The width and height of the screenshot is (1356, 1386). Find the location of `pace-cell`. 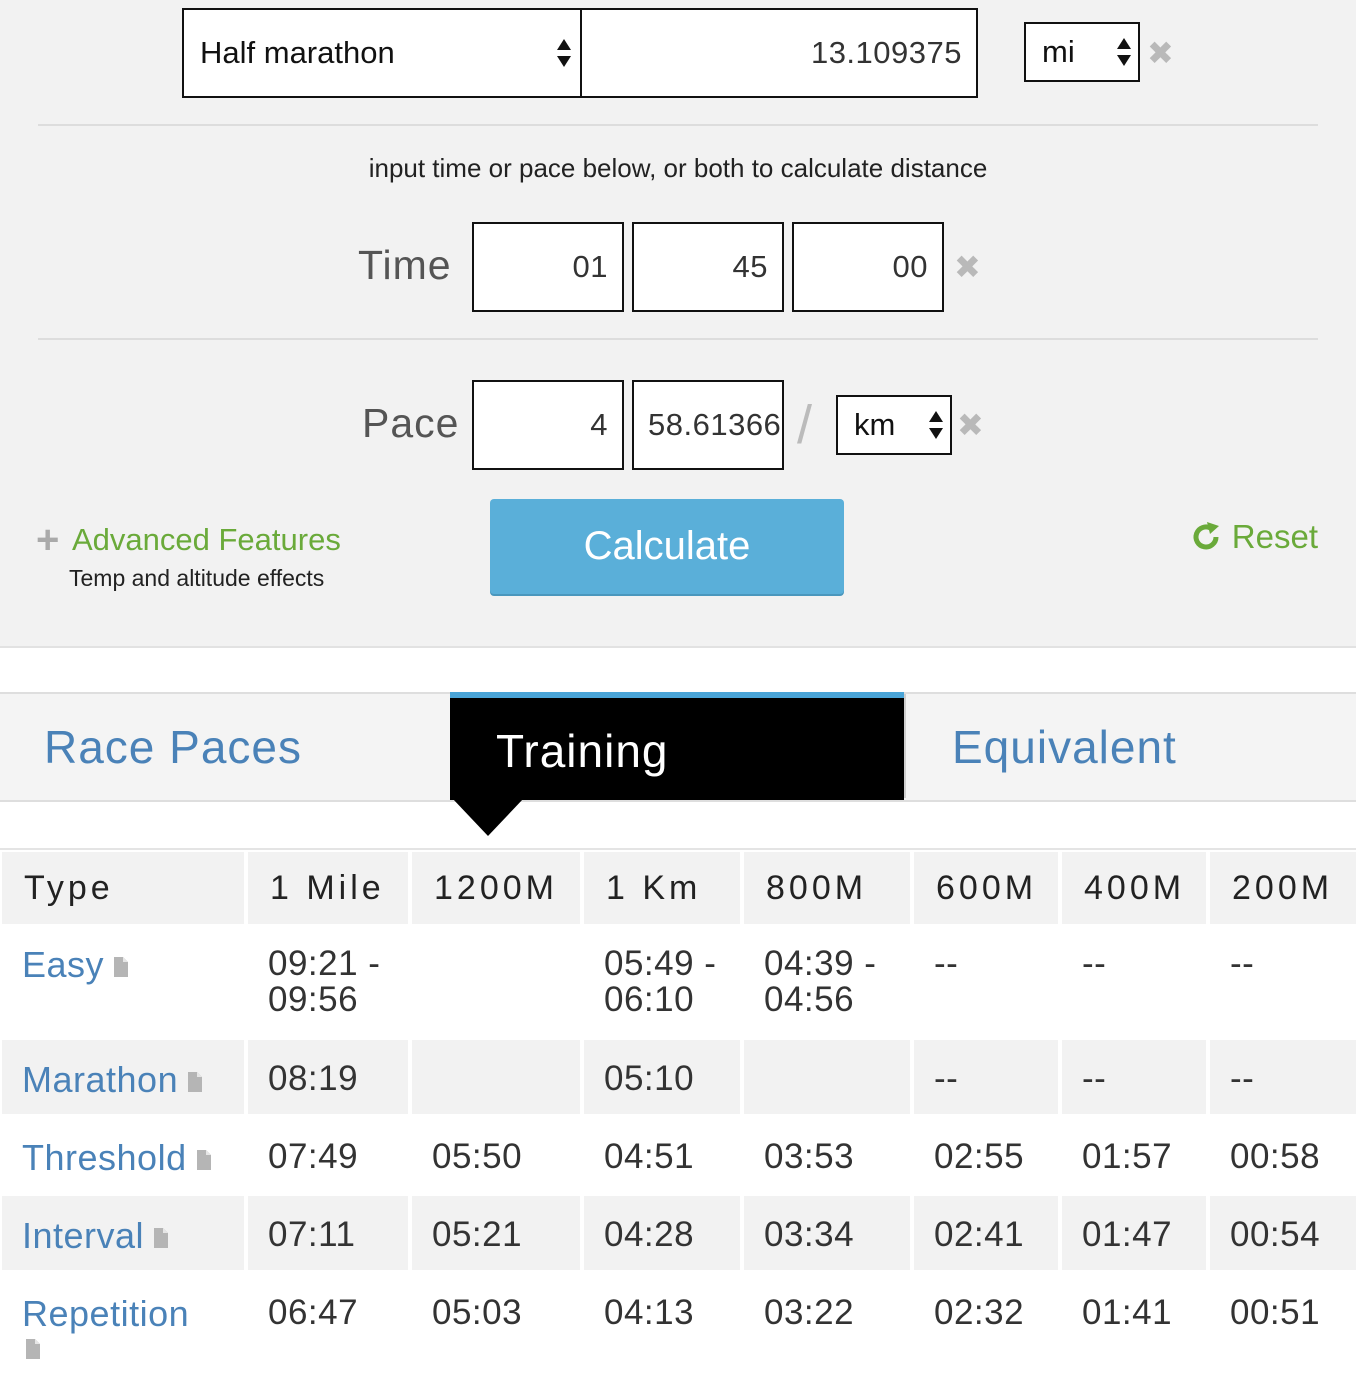

pace-cell is located at coordinates (827, 1077).